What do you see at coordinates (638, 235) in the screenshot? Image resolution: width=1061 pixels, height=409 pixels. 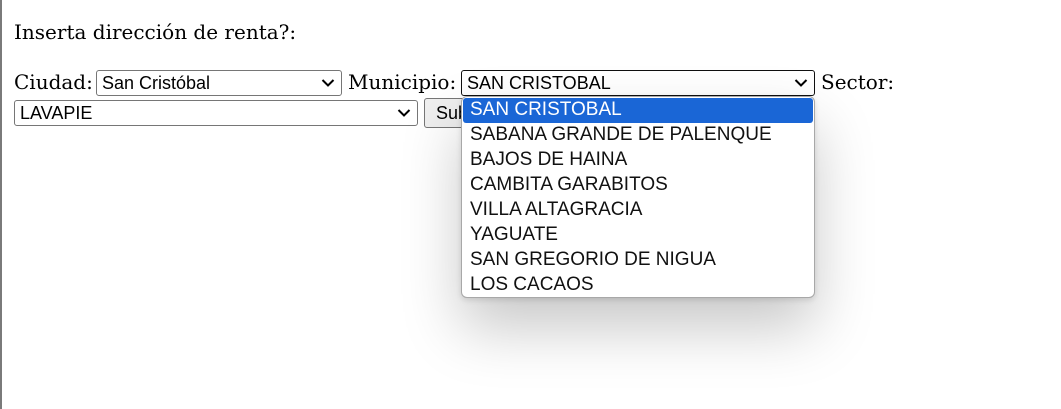 I see `municipio-option: YAGUATE` at bounding box center [638, 235].